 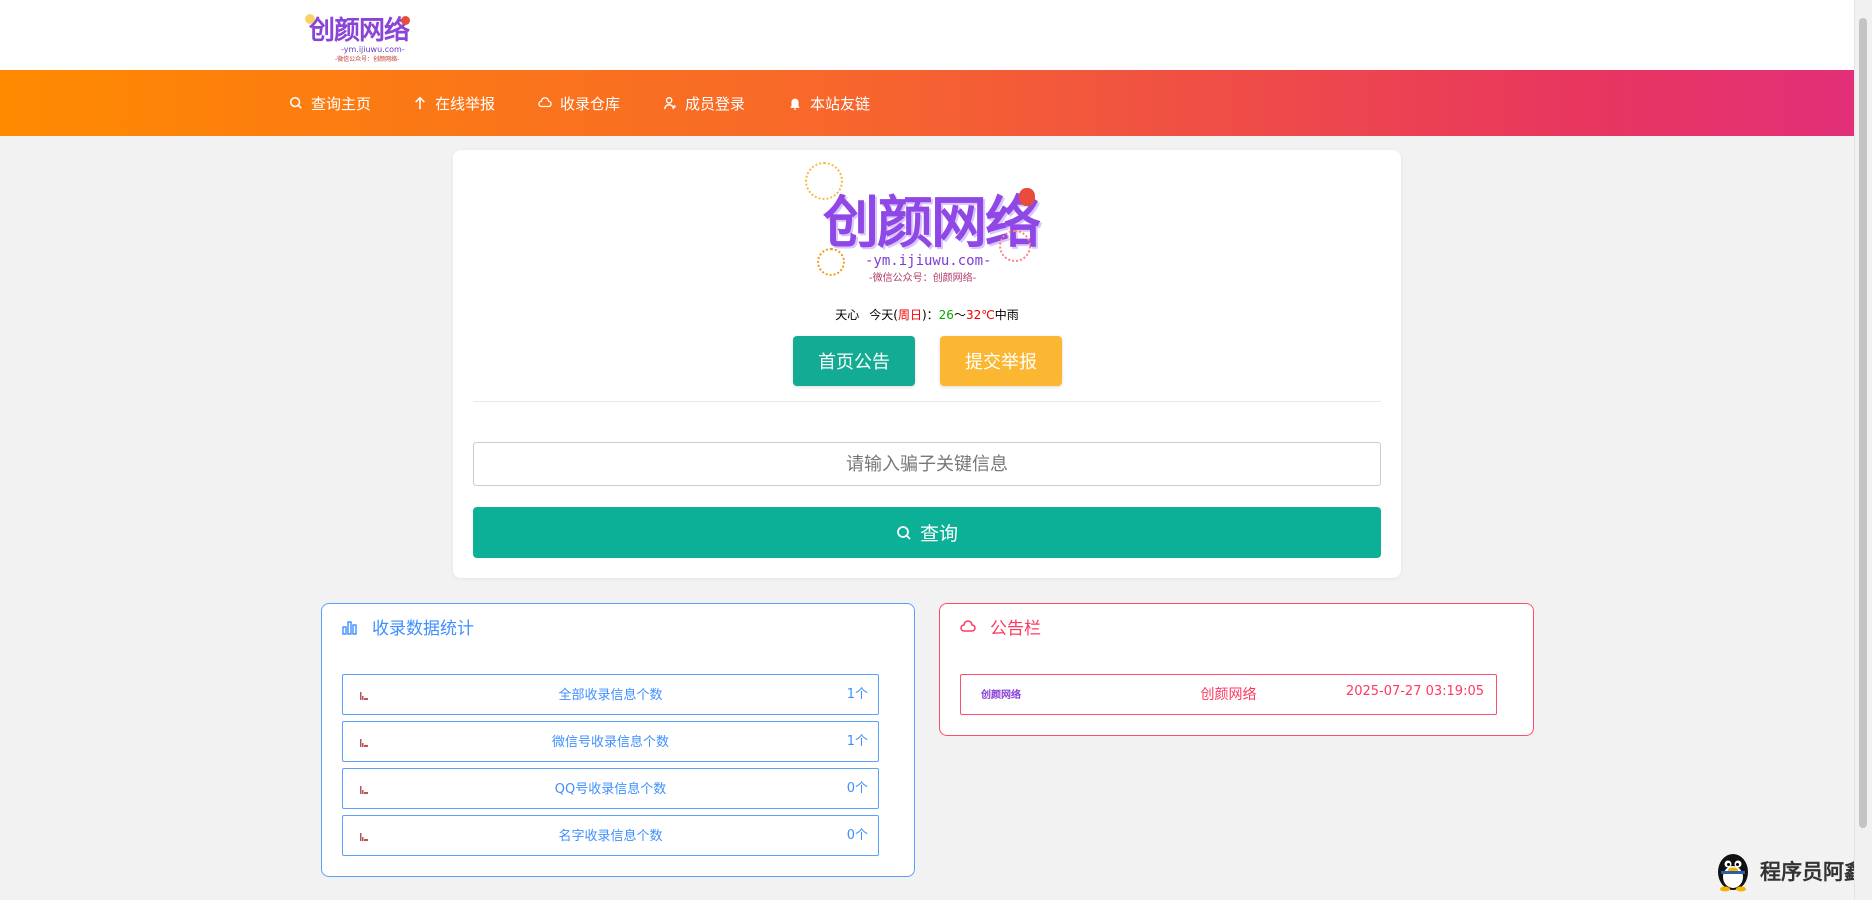 What do you see at coordinates (373, 49) in the screenshot?
I see `logo-domain: -ym.ijiuwu.com-` at bounding box center [373, 49].